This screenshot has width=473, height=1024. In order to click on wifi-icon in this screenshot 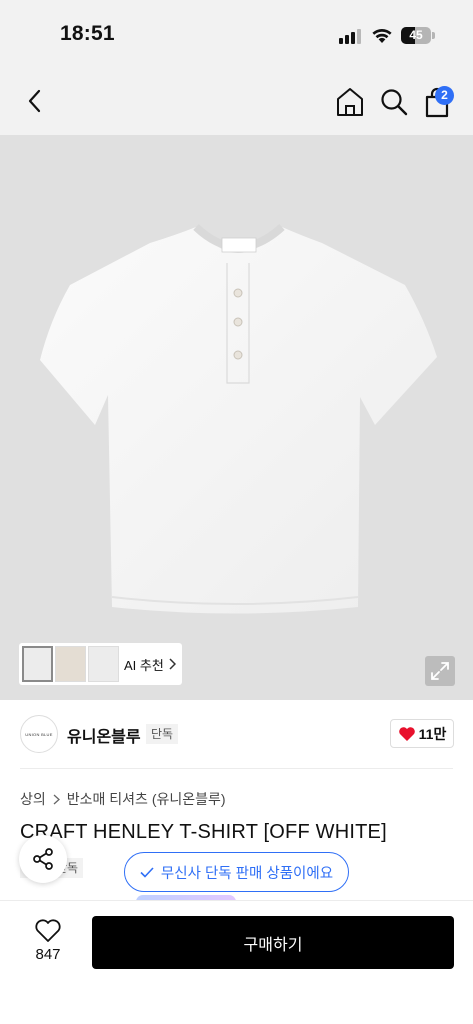, I will do `click(382, 35)`.